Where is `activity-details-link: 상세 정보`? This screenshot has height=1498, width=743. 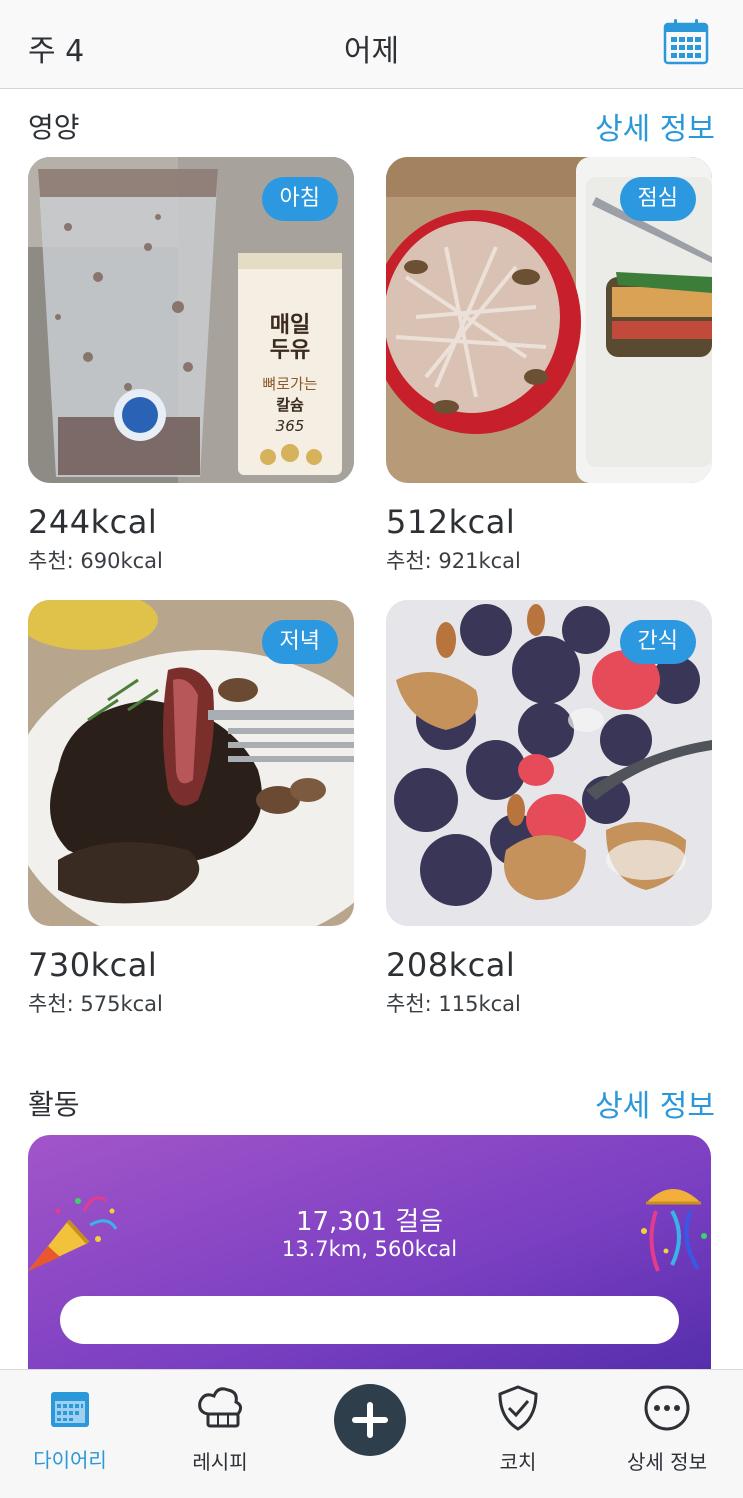
activity-details-link: 상세 정보 is located at coordinates (655, 1103).